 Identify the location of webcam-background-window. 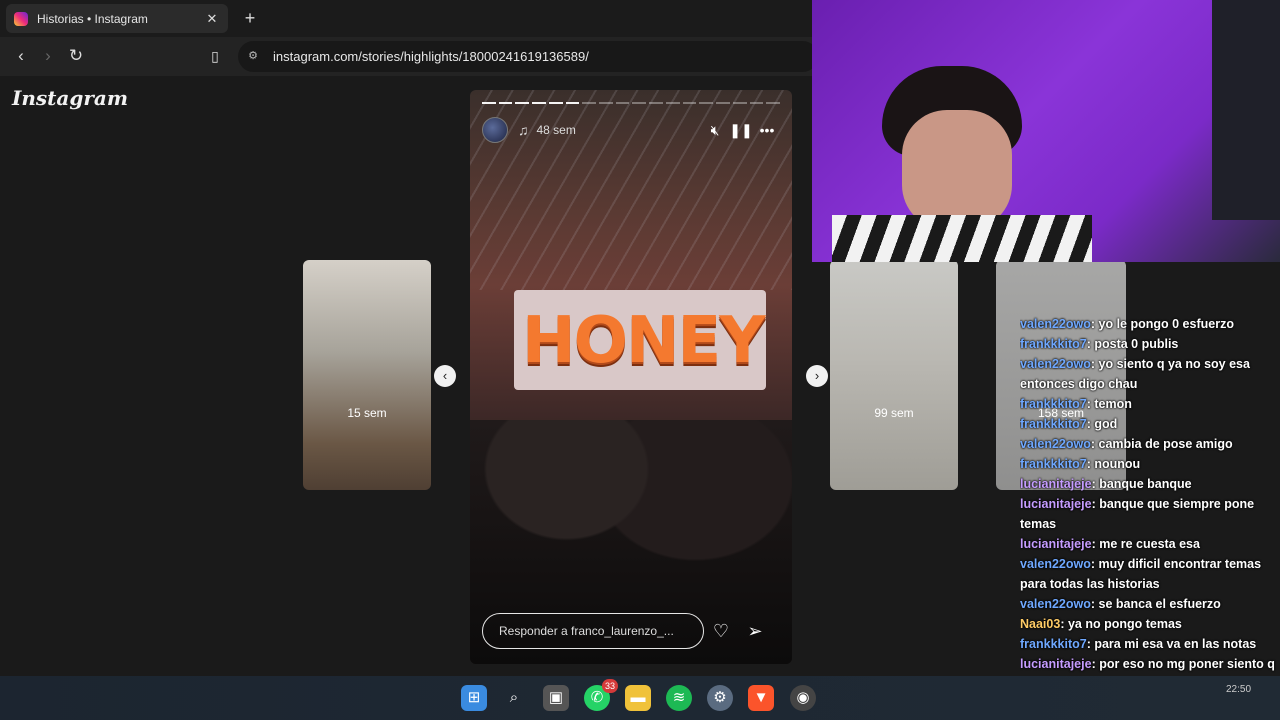
(1246, 110).